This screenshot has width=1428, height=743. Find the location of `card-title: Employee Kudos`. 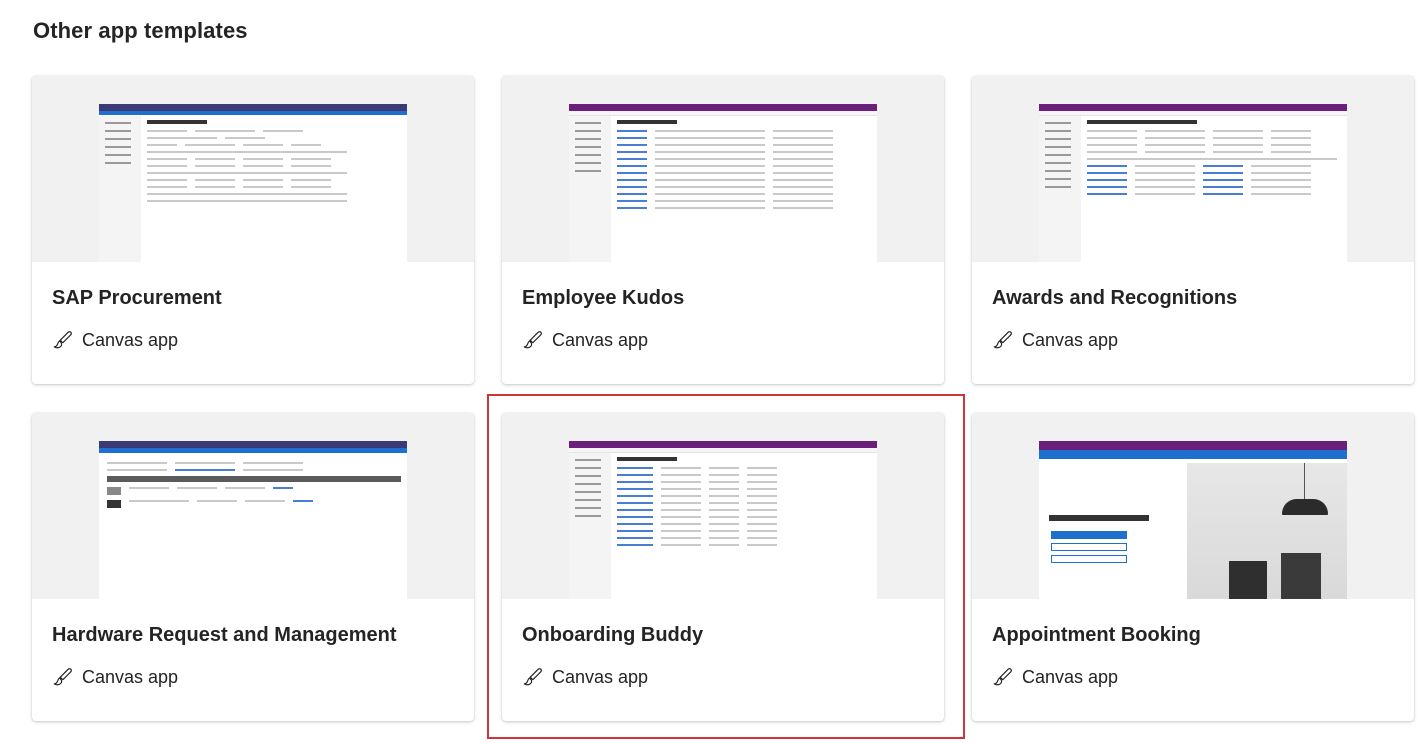

card-title: Employee Kudos is located at coordinates (603, 298).